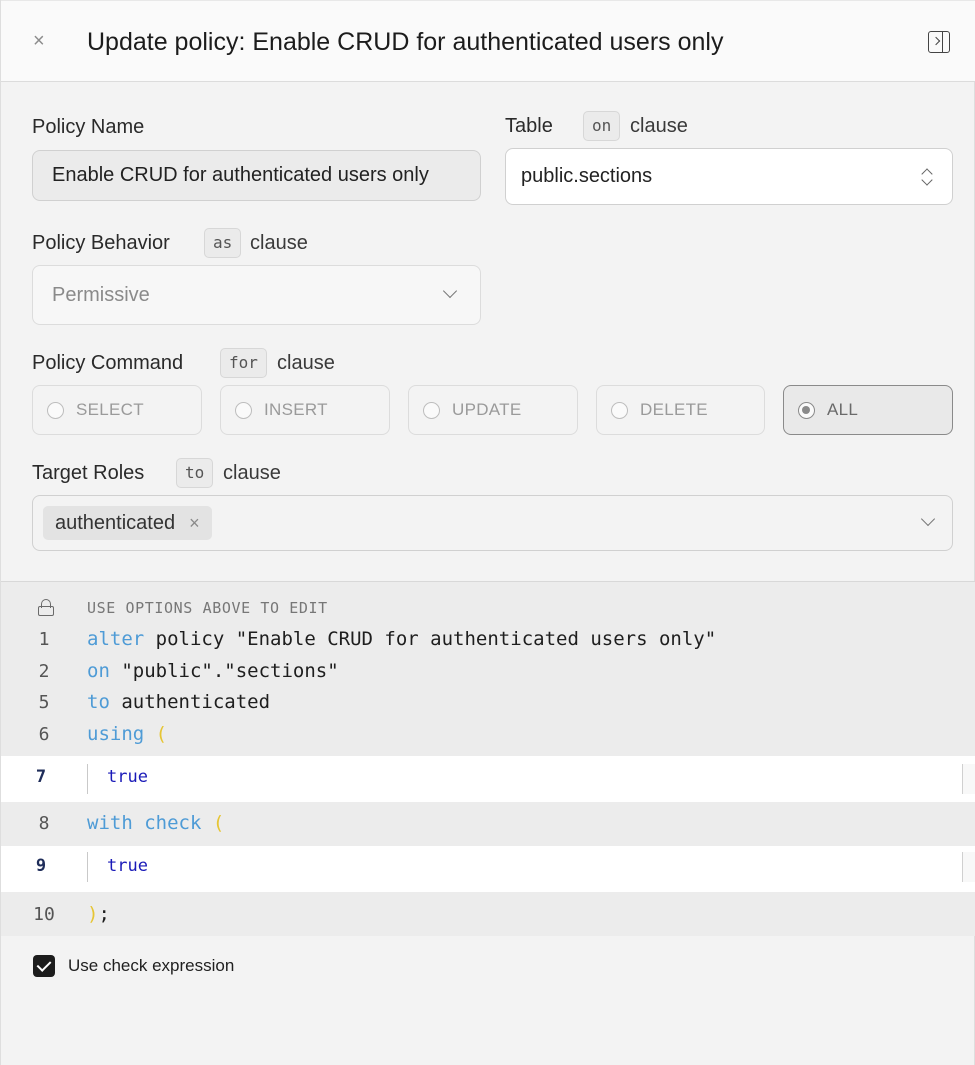 This screenshot has width=975, height=1065. What do you see at coordinates (108, 363) in the screenshot?
I see `policy-command-label: Policy Command` at bounding box center [108, 363].